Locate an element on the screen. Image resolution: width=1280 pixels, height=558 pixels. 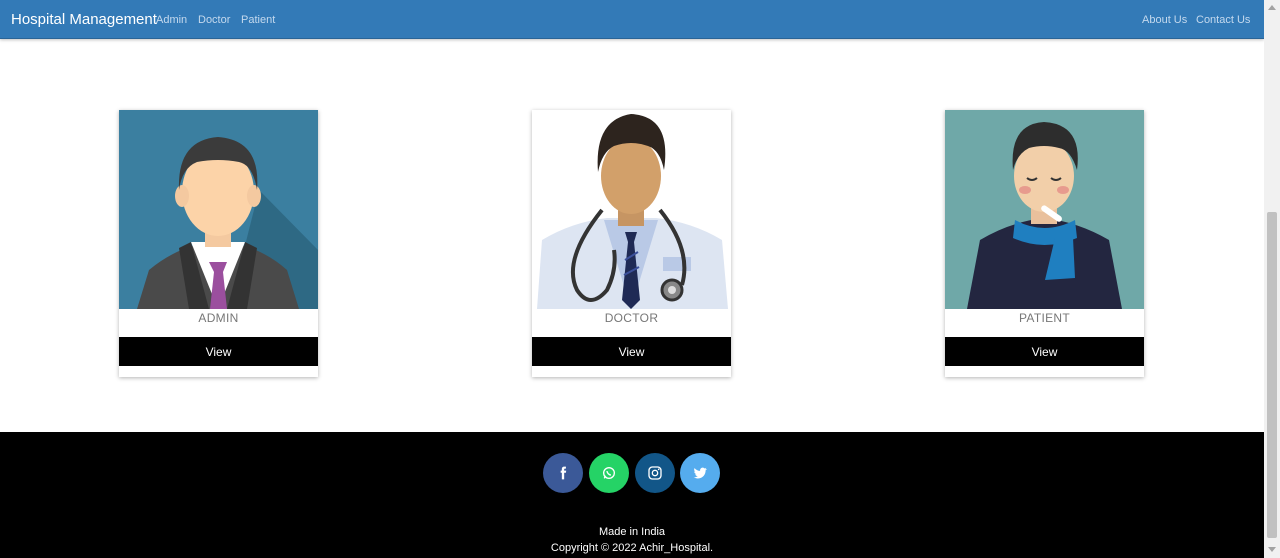
scroll-down-arrow-icon is located at coordinates (1272, 549).